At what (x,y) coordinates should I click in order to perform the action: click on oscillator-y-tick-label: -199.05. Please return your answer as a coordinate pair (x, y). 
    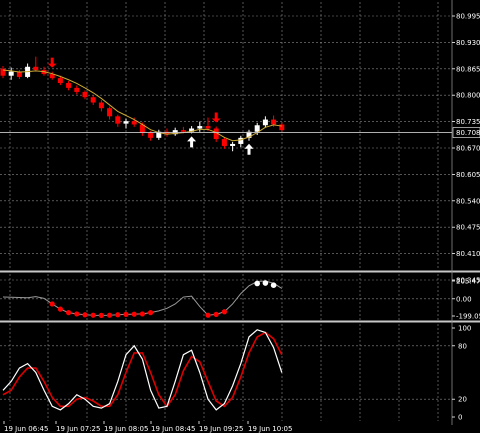
    Looking at the image, I should click on (468, 317).